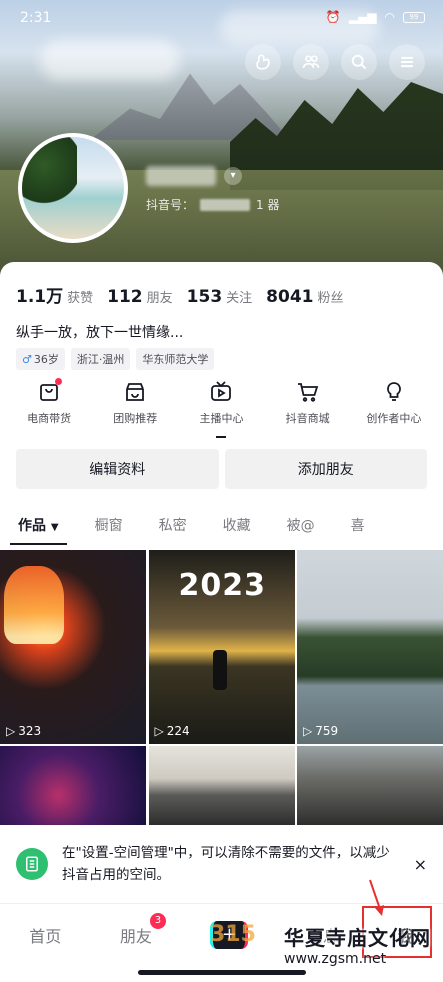 This screenshot has width=443, height=982. I want to click on alarm-icon: ⏰, so click(333, 17).